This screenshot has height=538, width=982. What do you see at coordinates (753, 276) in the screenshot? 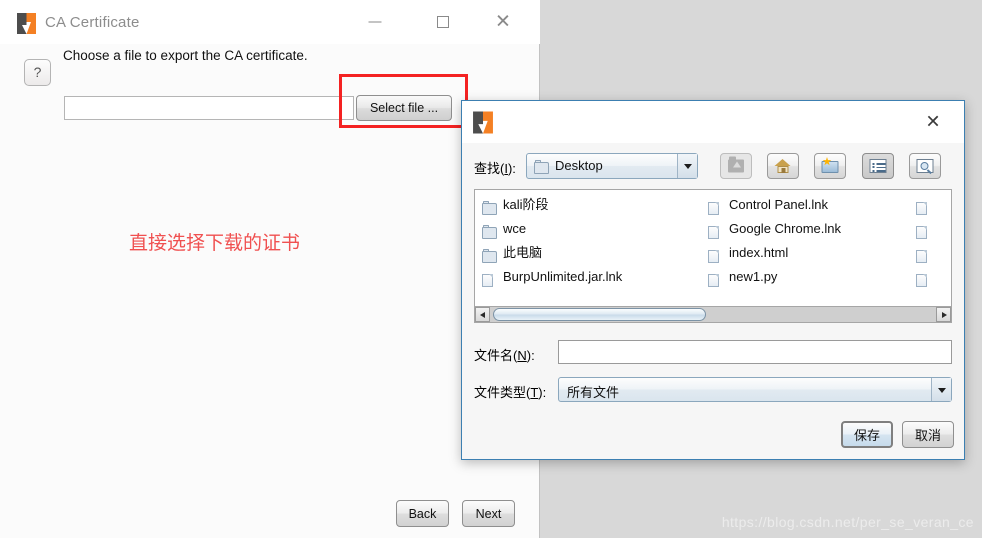
I see `list-item-label: new1.py` at bounding box center [753, 276].